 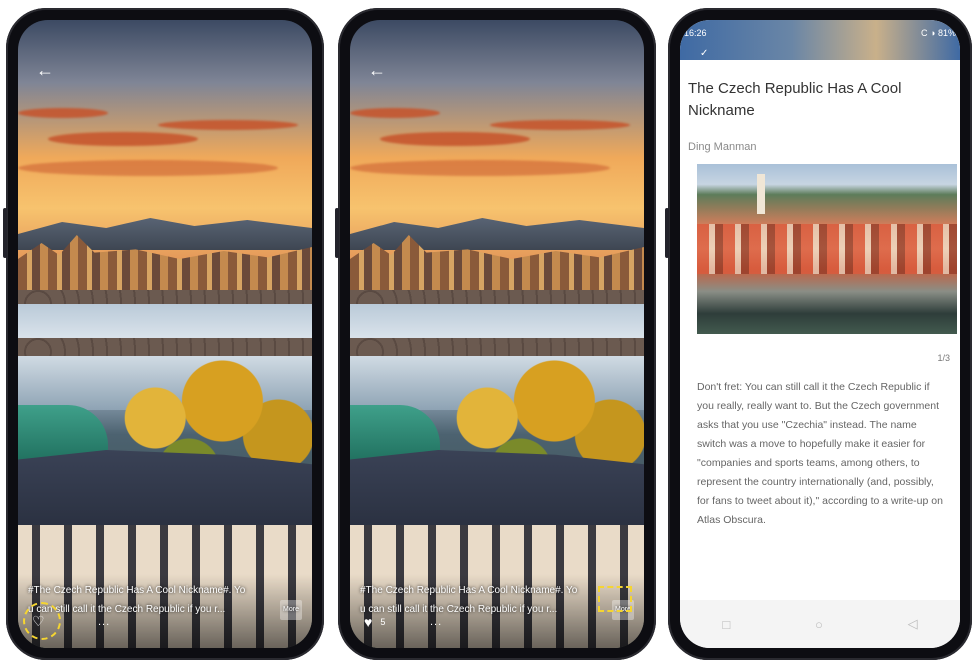 I want to click on more-button: More, so click(x=291, y=610).